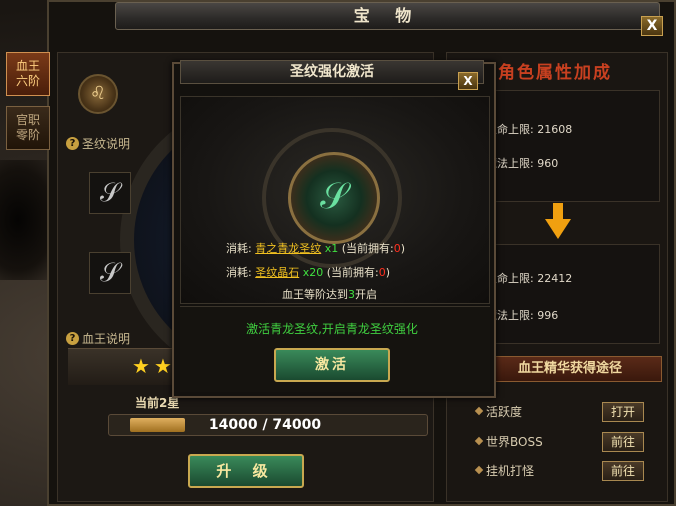 This screenshot has height=506, width=676. Describe the element at coordinates (366, 294) in the screenshot. I see `requirement-suffix: 开启` at that location.